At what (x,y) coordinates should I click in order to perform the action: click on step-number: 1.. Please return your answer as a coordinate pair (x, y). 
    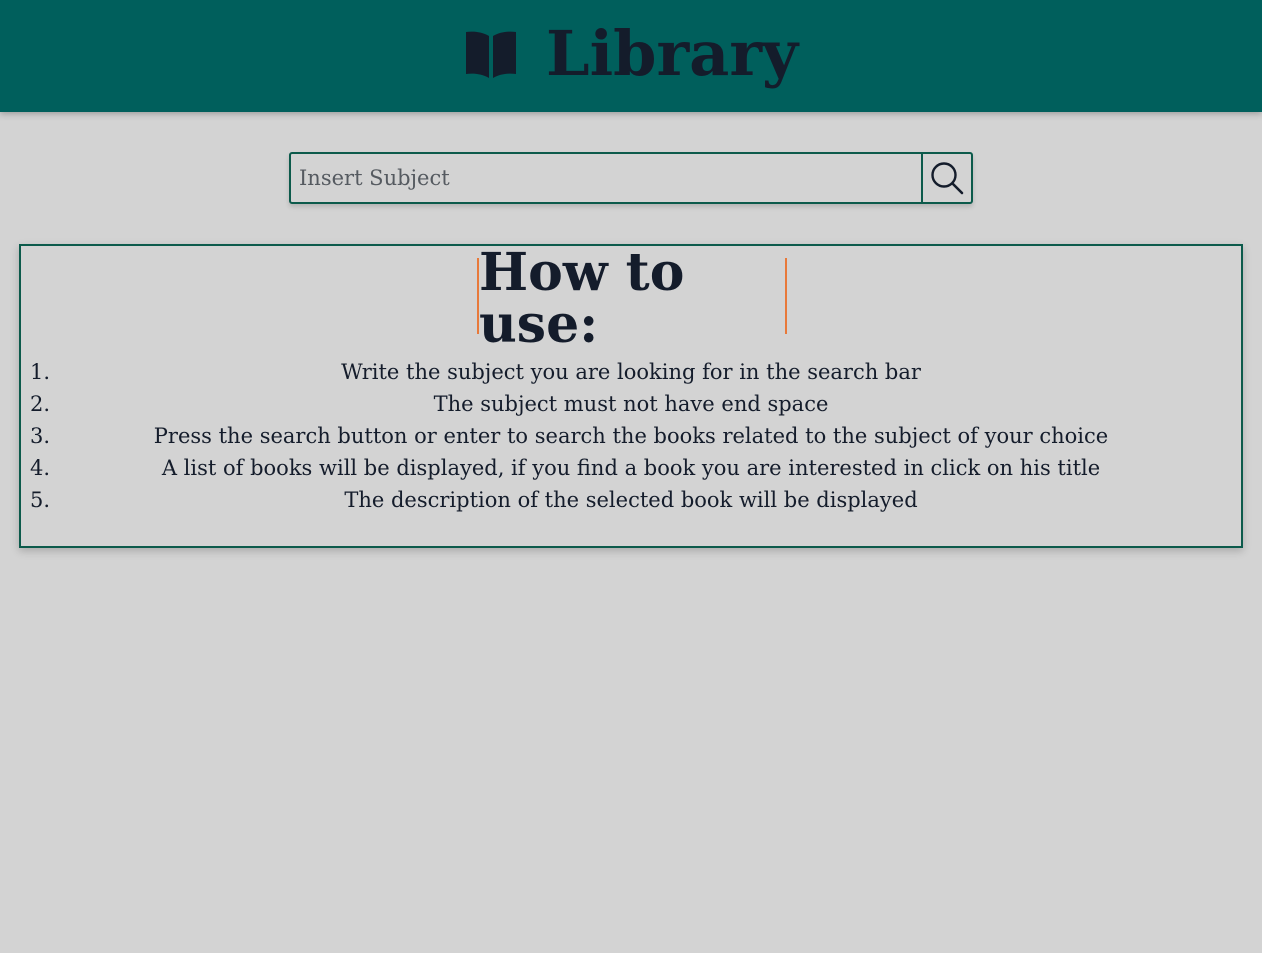
    Looking at the image, I should click on (40, 372).